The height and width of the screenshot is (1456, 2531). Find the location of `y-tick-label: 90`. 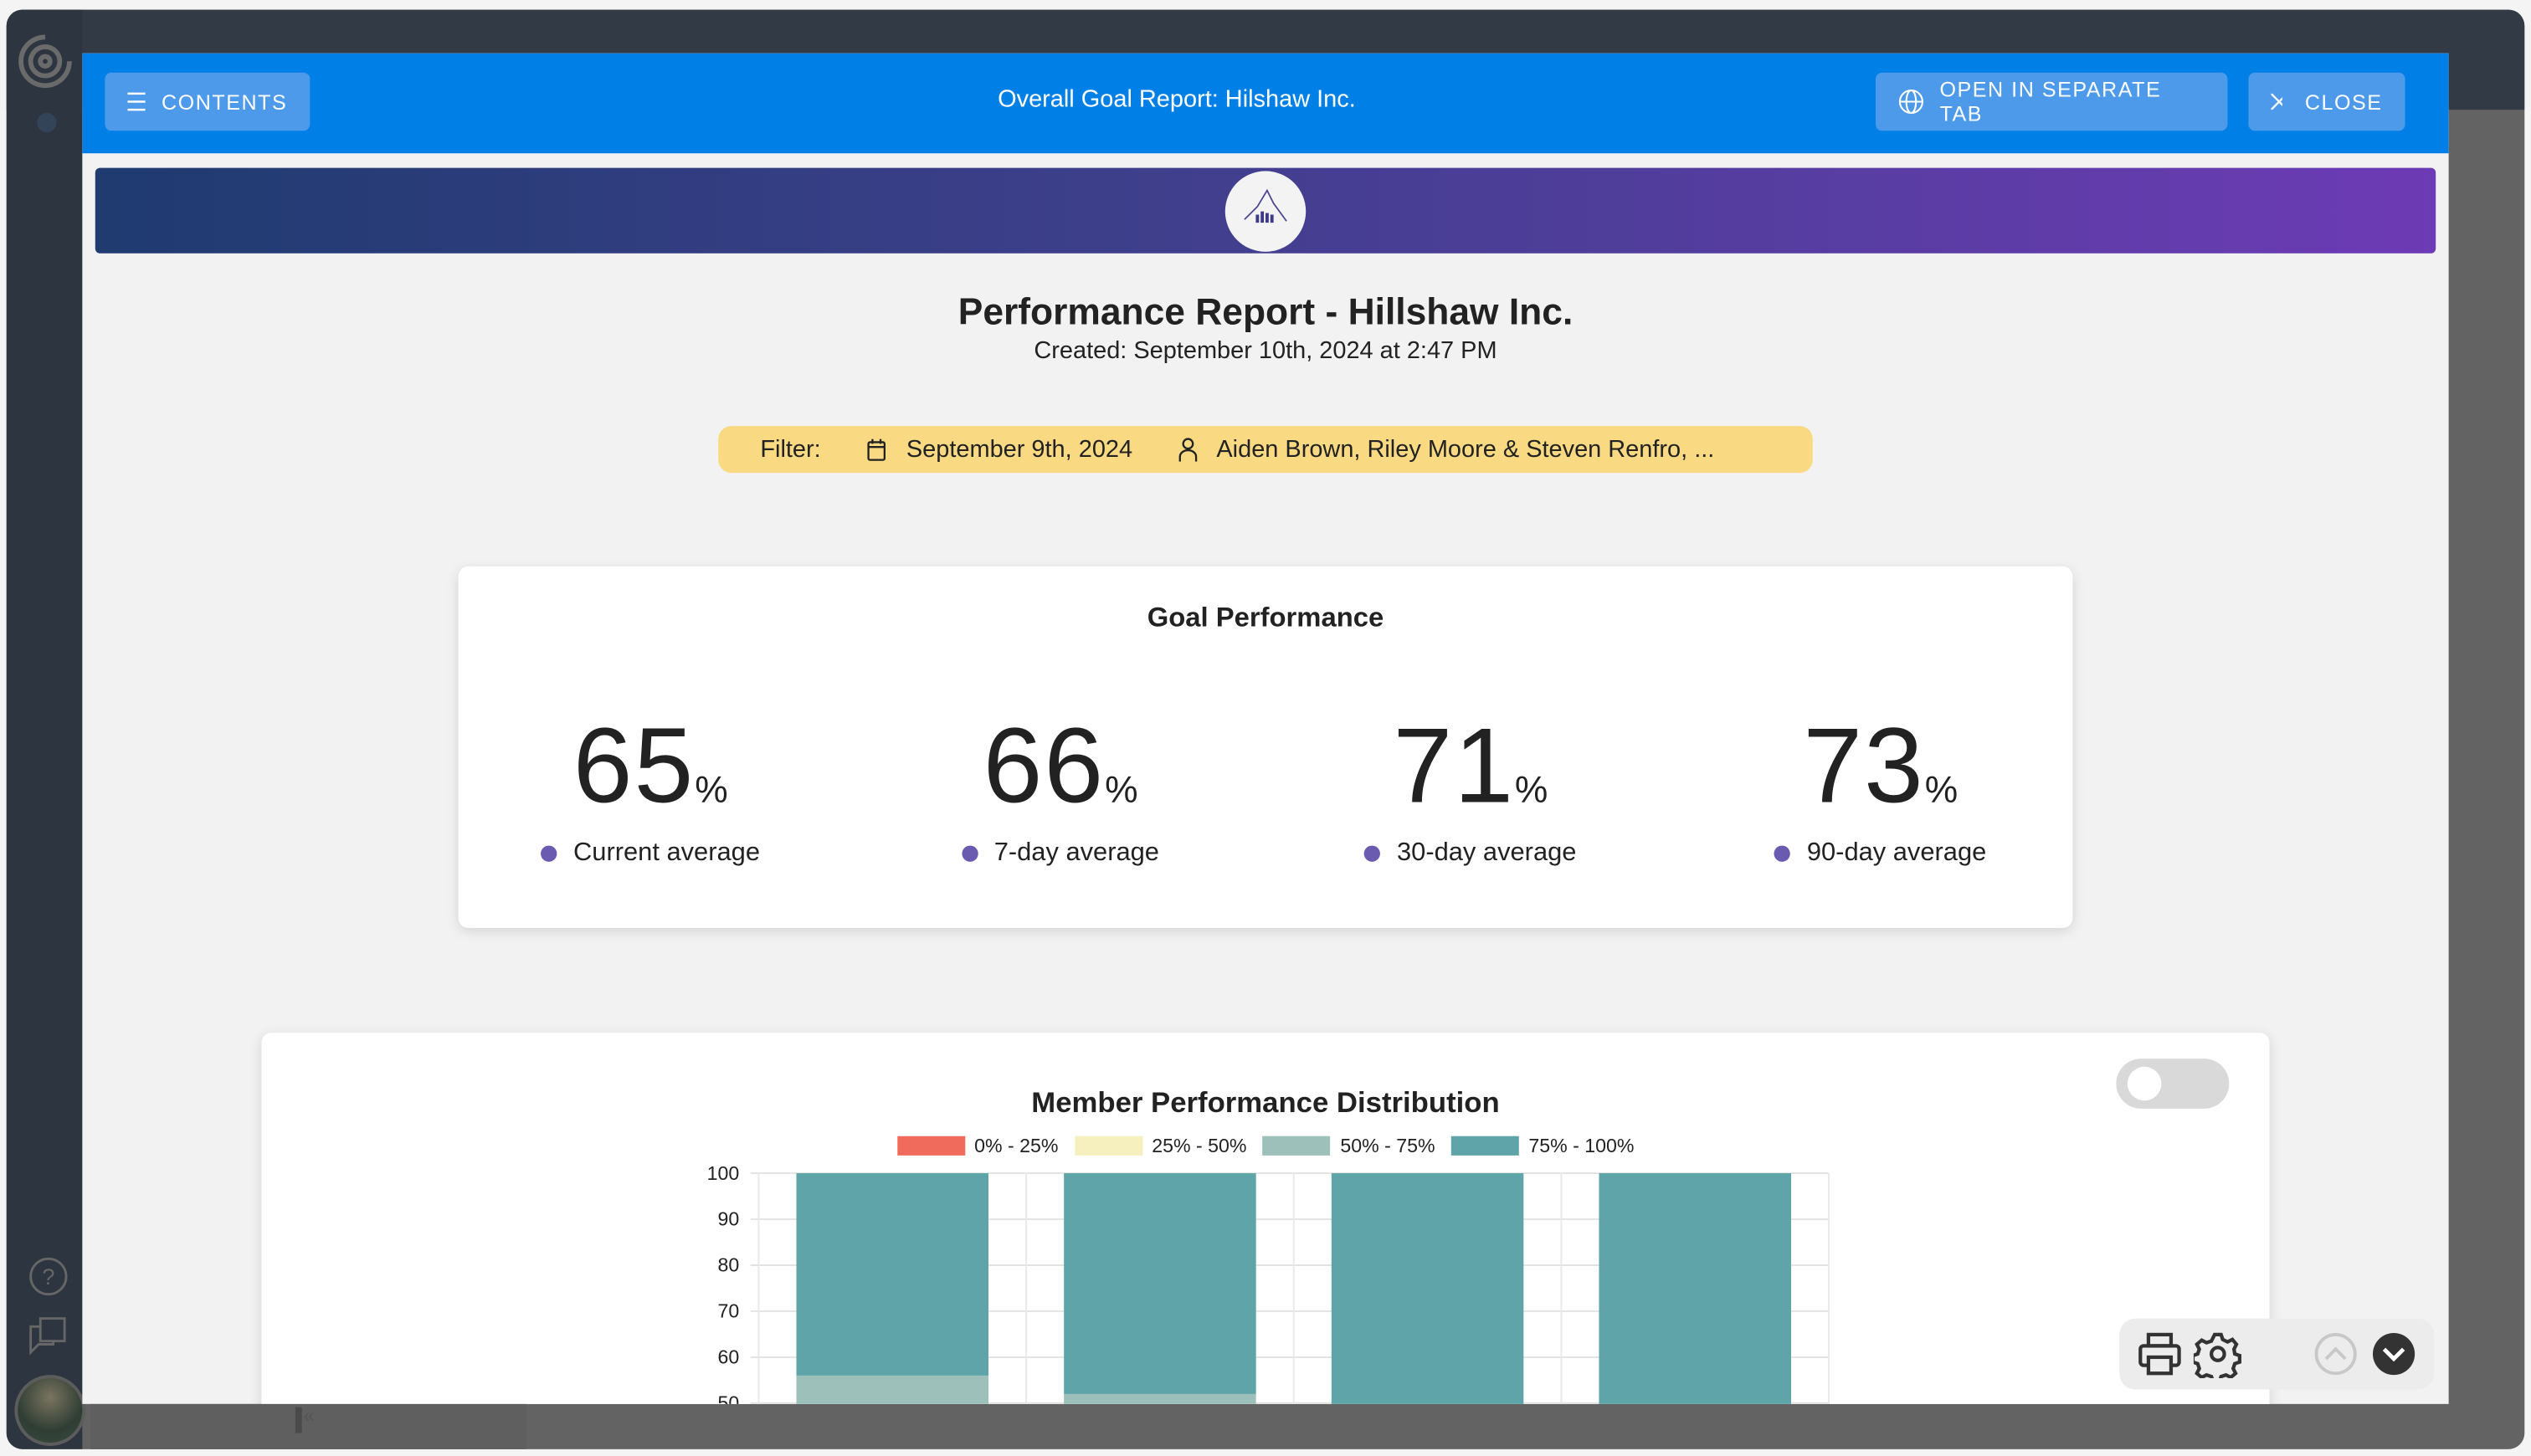

y-tick-label: 90 is located at coordinates (729, 1219).